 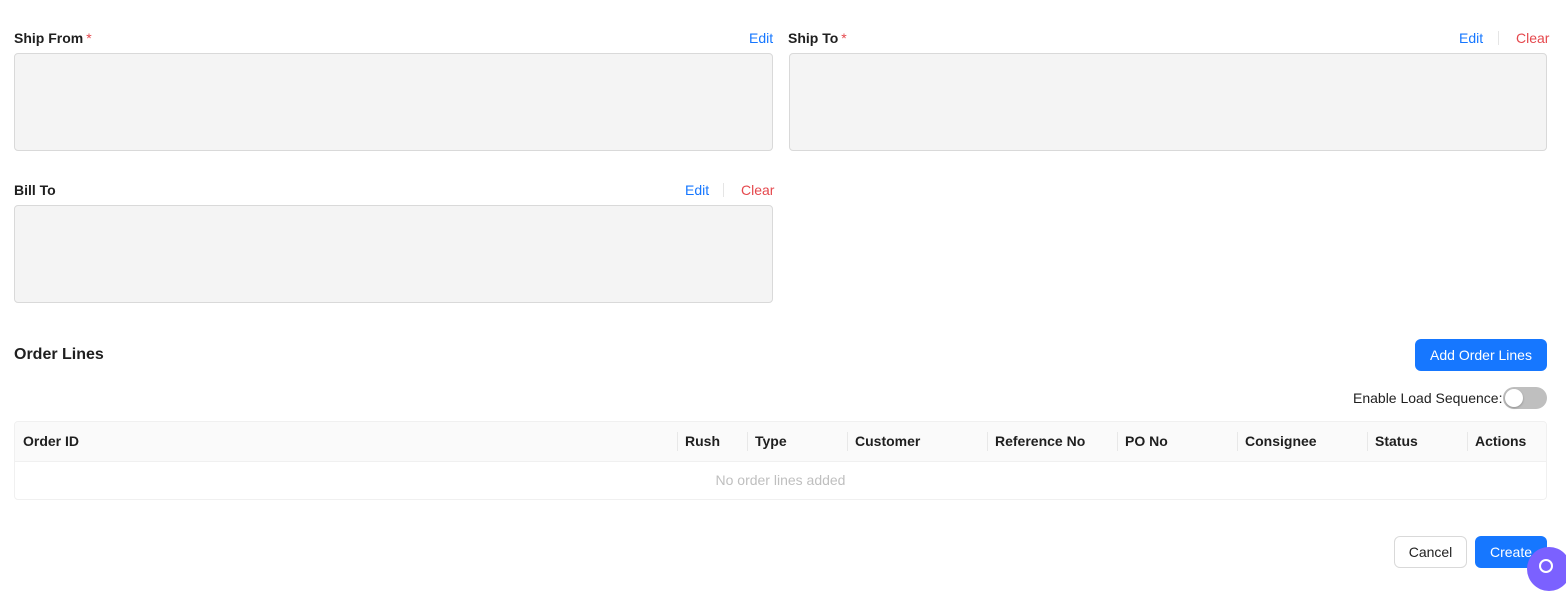 What do you see at coordinates (1546, 566) in the screenshot?
I see `chat-icon` at bounding box center [1546, 566].